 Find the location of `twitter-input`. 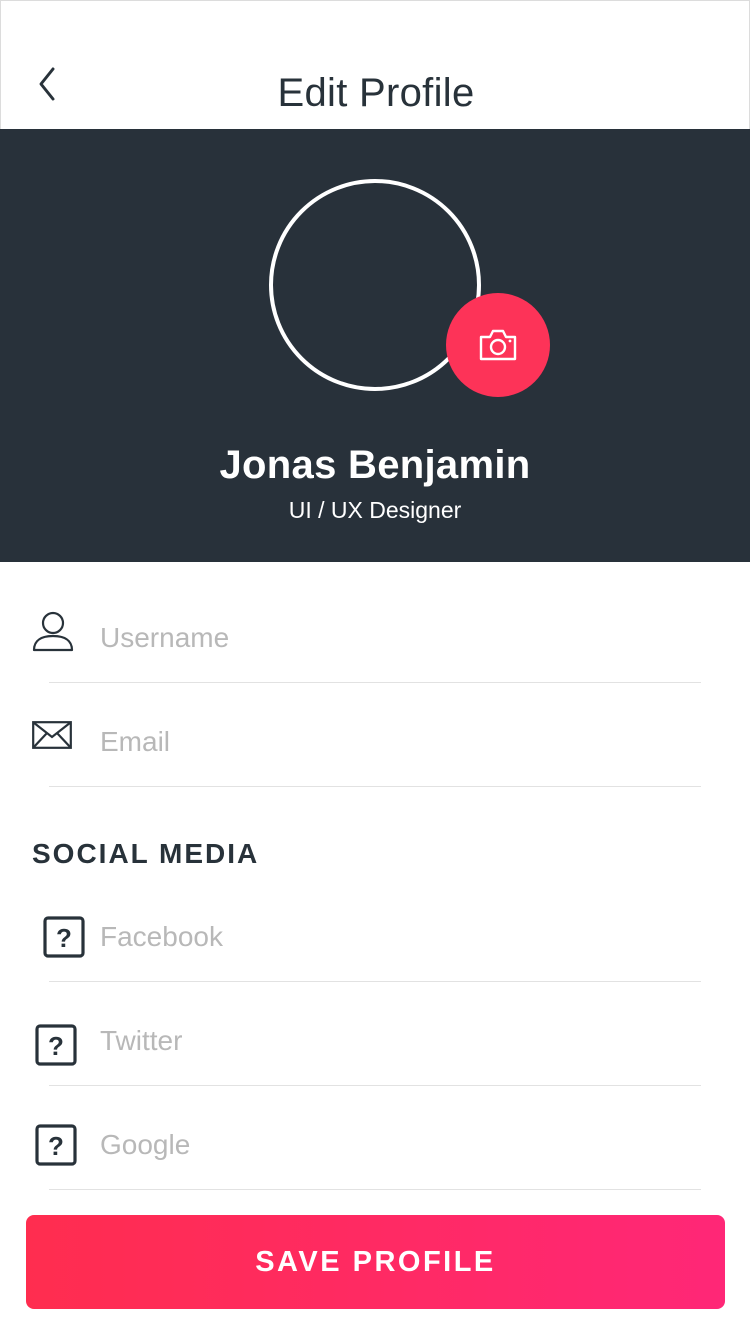

twitter-input is located at coordinates (400, 1041).